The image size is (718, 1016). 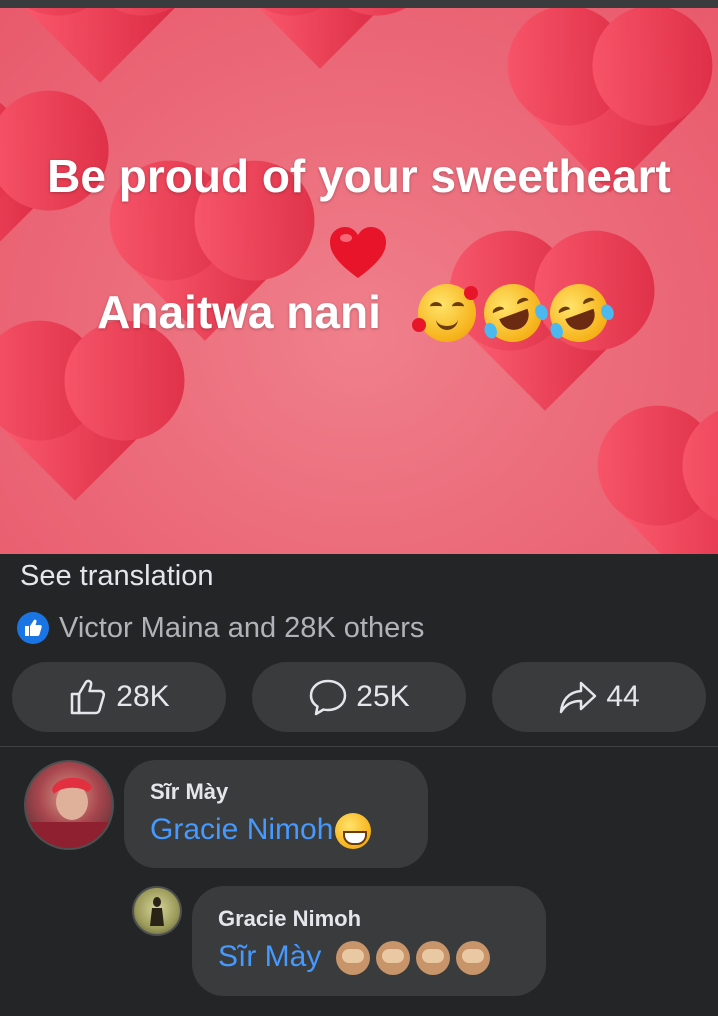 What do you see at coordinates (239, 312) in the screenshot?
I see `image-caption-line2-text: Anaitwa nani` at bounding box center [239, 312].